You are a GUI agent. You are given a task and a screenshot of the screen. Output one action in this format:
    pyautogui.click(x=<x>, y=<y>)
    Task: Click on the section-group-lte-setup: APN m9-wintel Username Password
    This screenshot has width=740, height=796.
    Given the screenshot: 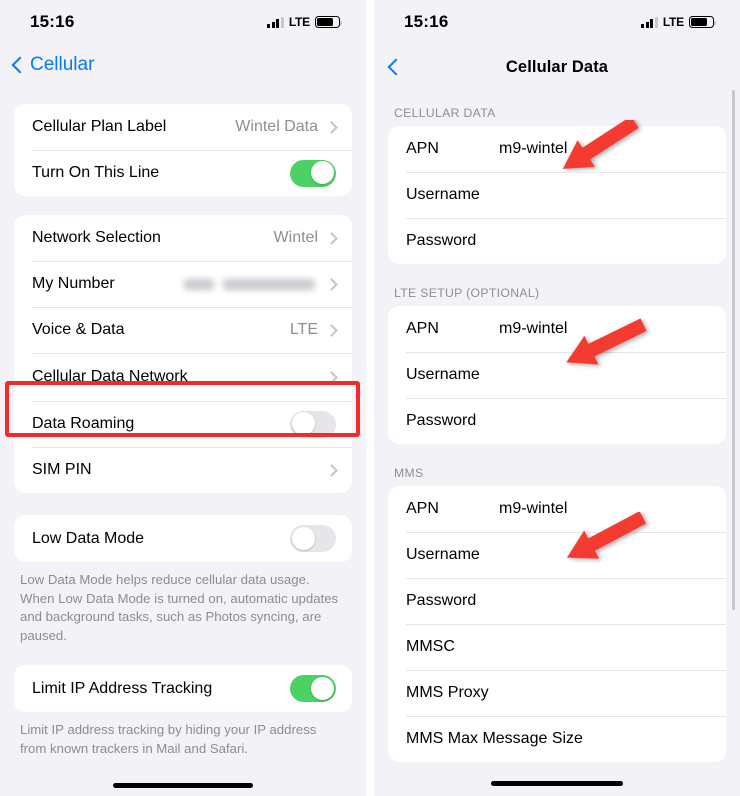 What is the action you would take?
    pyautogui.click(x=557, y=375)
    